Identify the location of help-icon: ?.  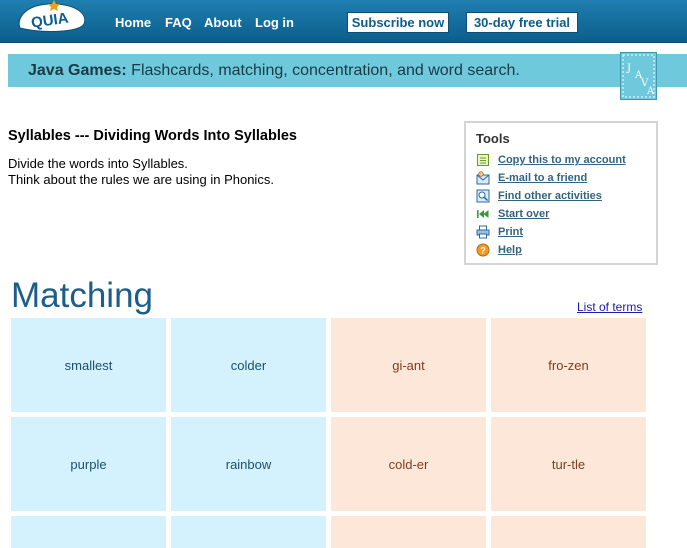
(483, 250).